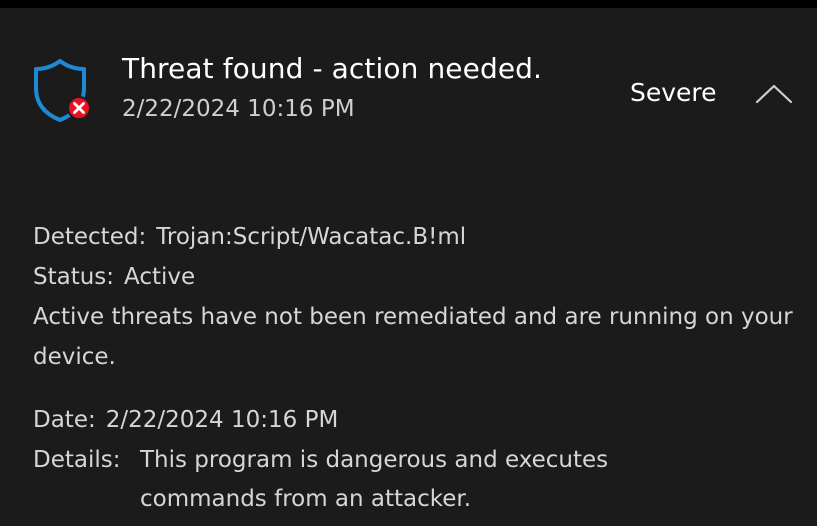 This screenshot has width=817, height=526. I want to click on detected-row: Detected: Trojan:Script/Wacatac.B!ml, so click(249, 237).